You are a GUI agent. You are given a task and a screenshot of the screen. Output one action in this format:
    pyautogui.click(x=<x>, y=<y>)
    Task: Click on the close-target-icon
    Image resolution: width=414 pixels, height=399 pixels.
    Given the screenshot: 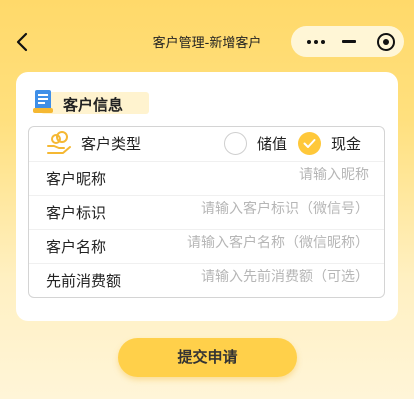 What is the action you would take?
    pyautogui.click(x=386, y=41)
    